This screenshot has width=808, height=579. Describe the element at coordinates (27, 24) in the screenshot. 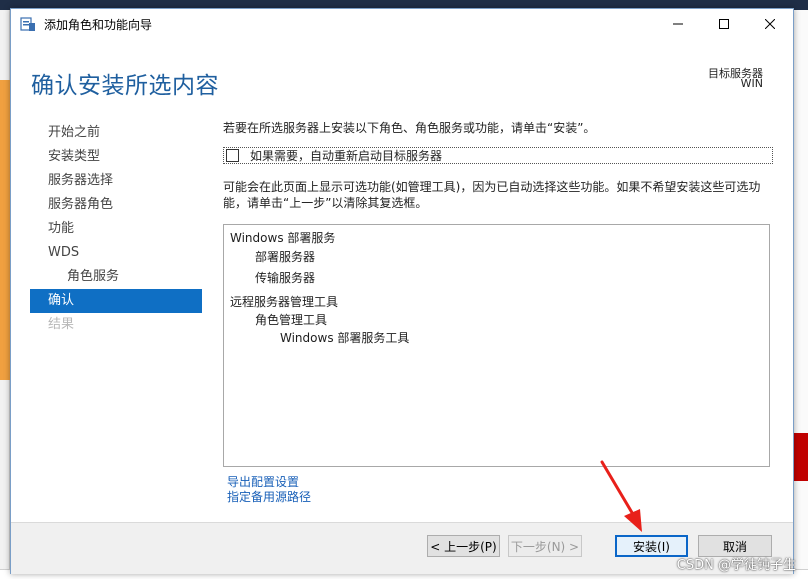

I see `server-manager-icon` at that location.